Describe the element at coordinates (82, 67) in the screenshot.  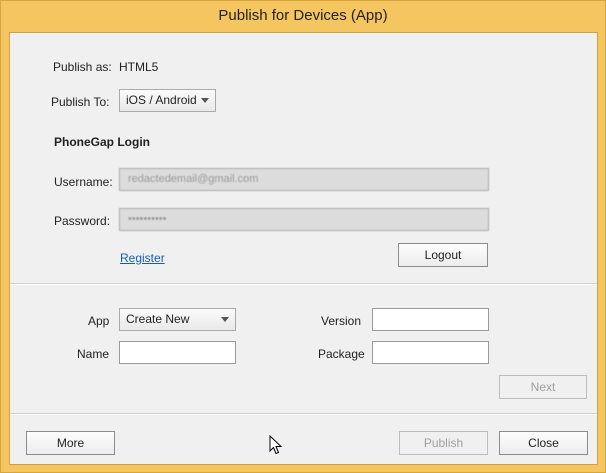
I see `publish-as-label: Publish as:` at that location.